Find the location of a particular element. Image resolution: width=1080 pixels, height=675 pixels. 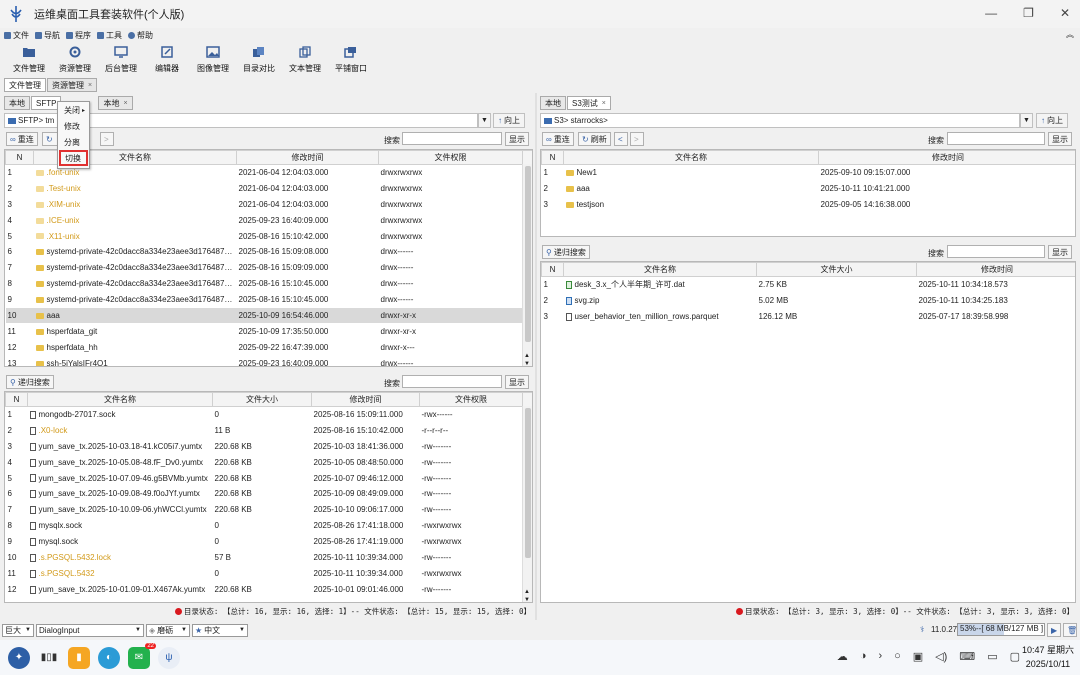

toolbar-file-manager: 文件管理 is located at coordinates (29, 60).